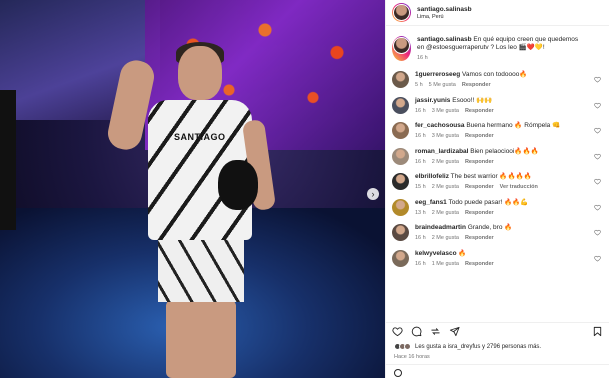 Image resolution: width=609 pixels, height=378 pixels. Describe the element at coordinates (440, 125) in the screenshot. I see `comment-username: fer_cachosousa` at that location.